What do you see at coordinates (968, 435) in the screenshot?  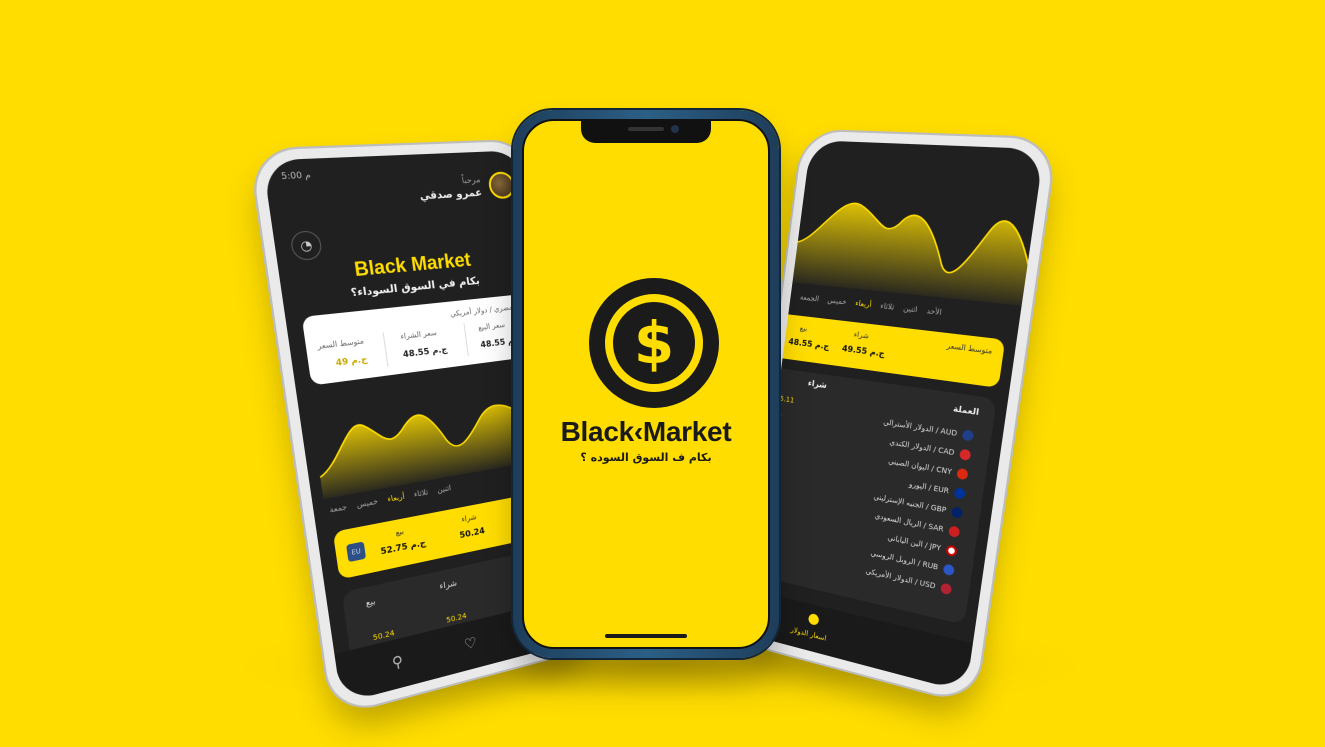 I see `aud-flag-icon` at bounding box center [968, 435].